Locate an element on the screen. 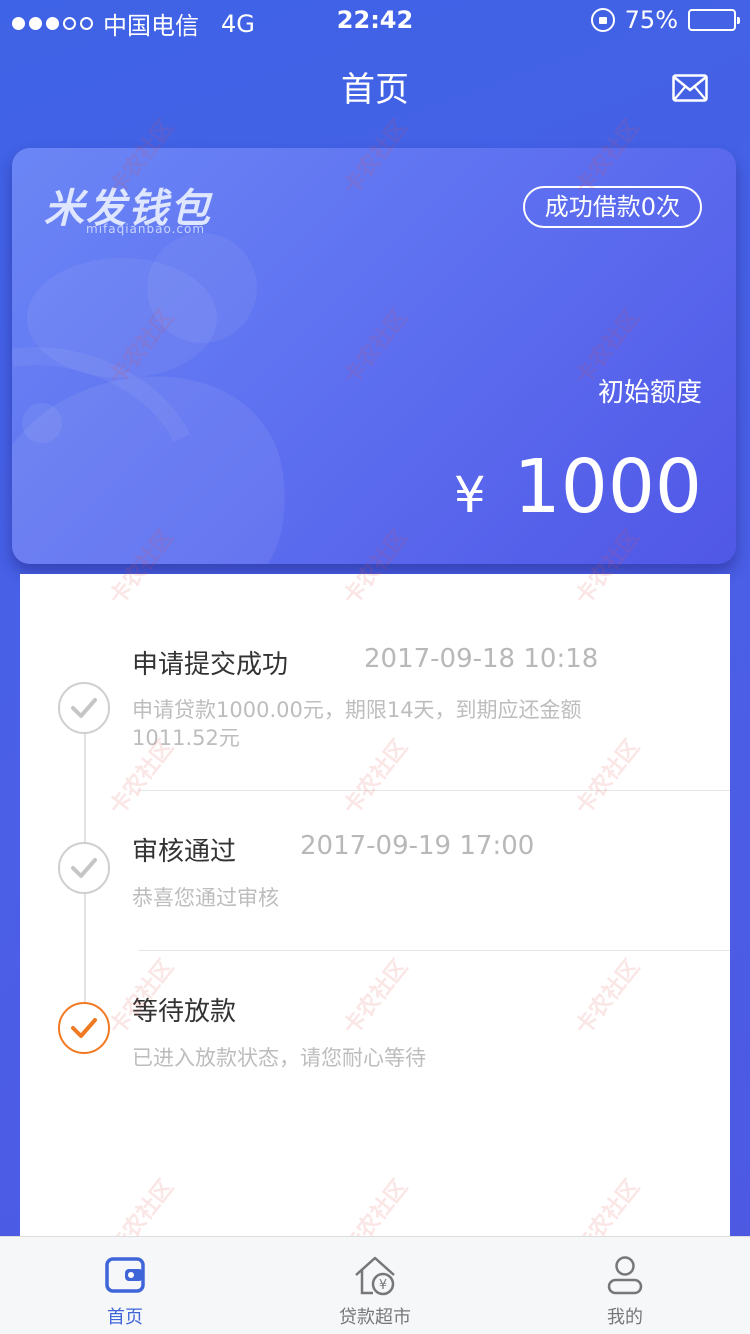  step-description: 已进入放款状态，请您耐心等待 is located at coordinates (279, 1058).